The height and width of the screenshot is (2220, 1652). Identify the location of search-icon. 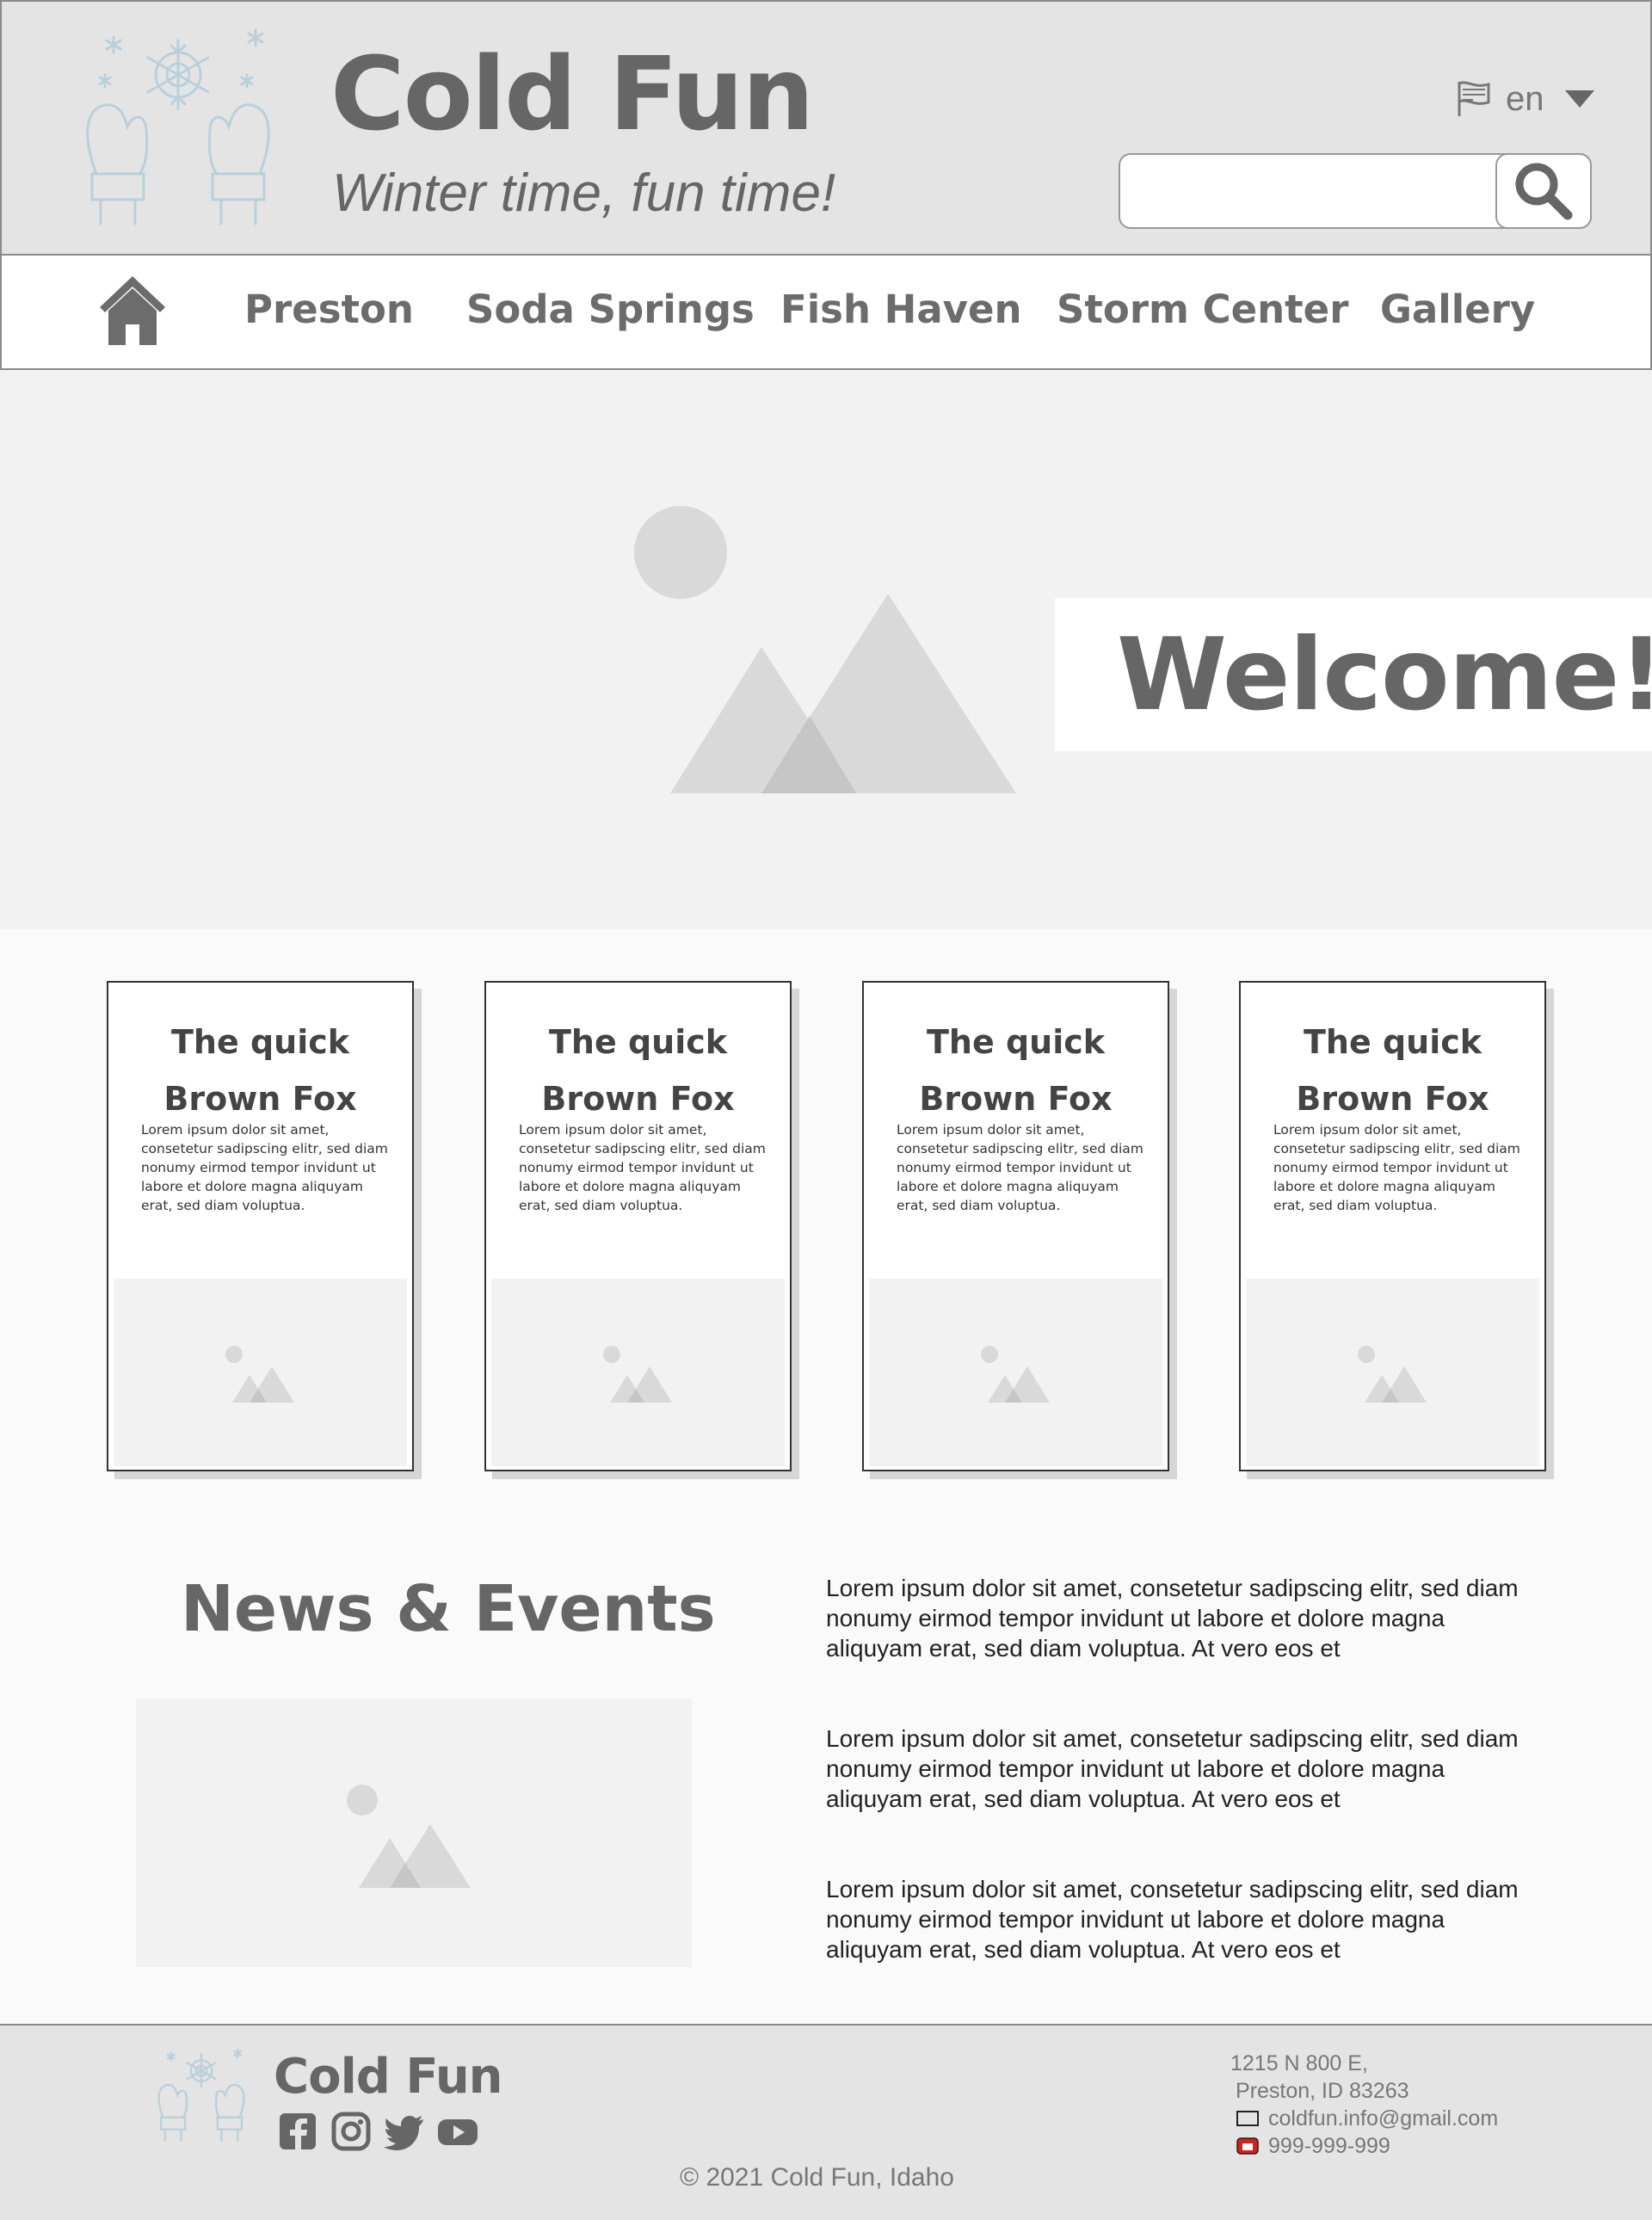
(1544, 191).